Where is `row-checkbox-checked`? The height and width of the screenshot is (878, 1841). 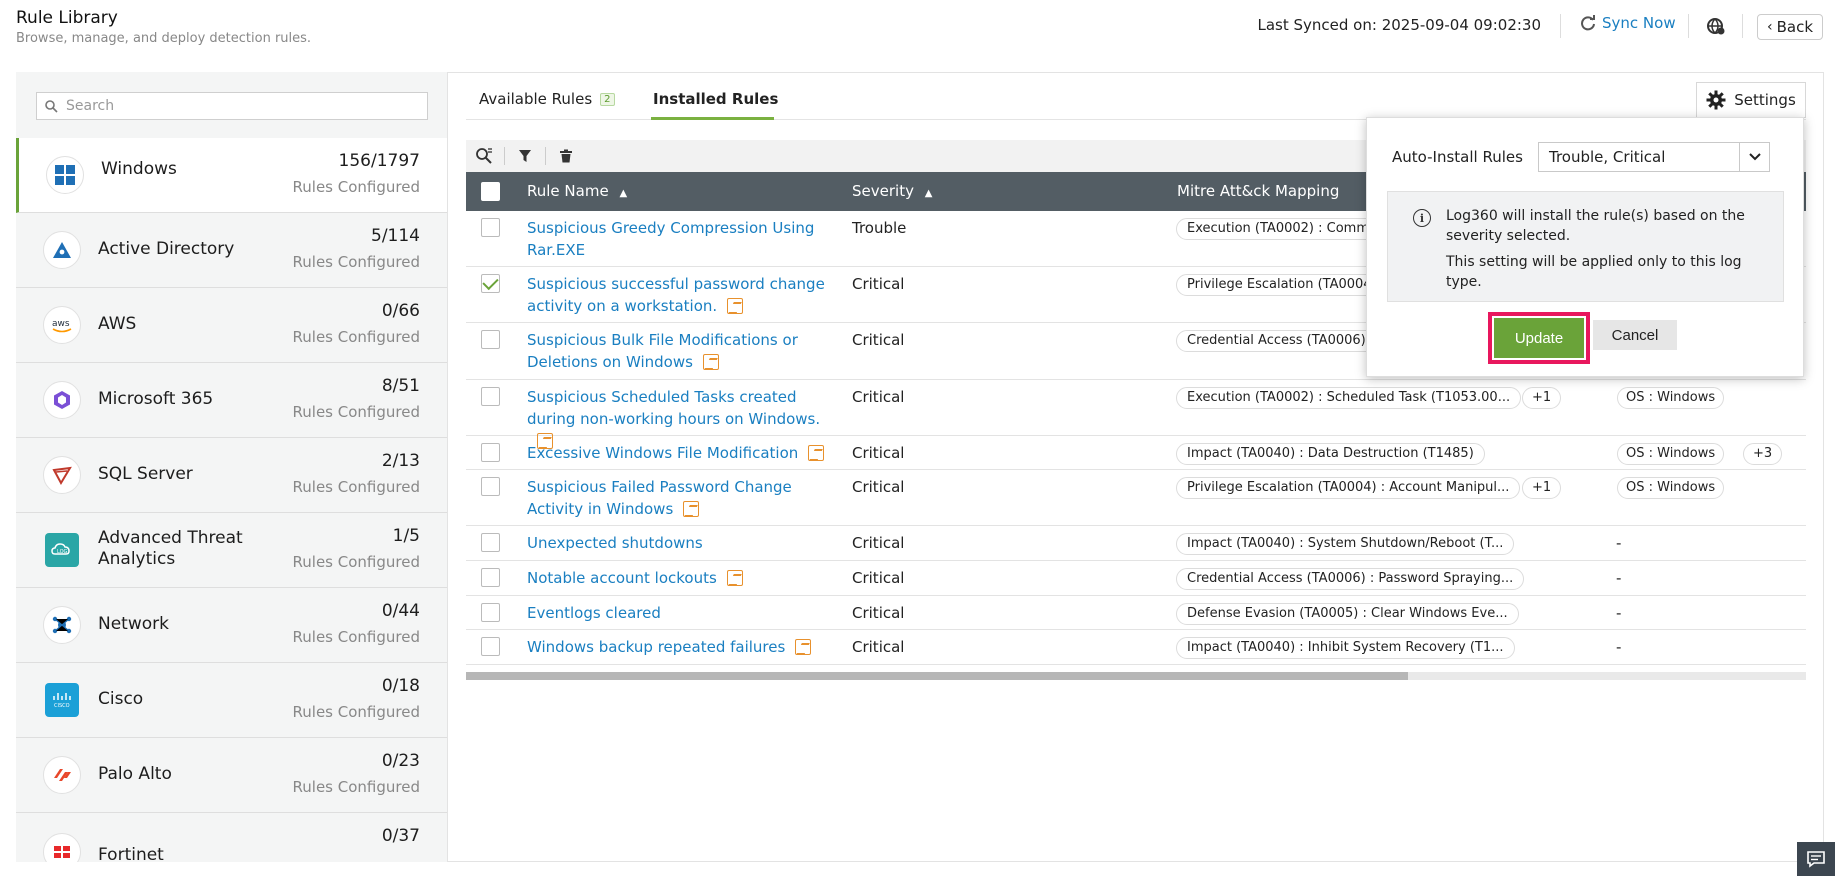 row-checkbox-checked is located at coordinates (490, 283).